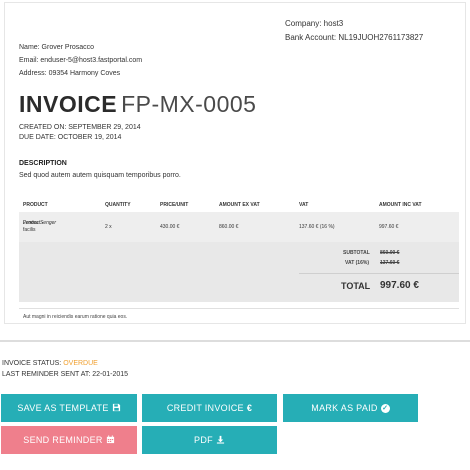 This screenshot has height=470, width=470. I want to click on row-quantity: 2 x, so click(108, 227).